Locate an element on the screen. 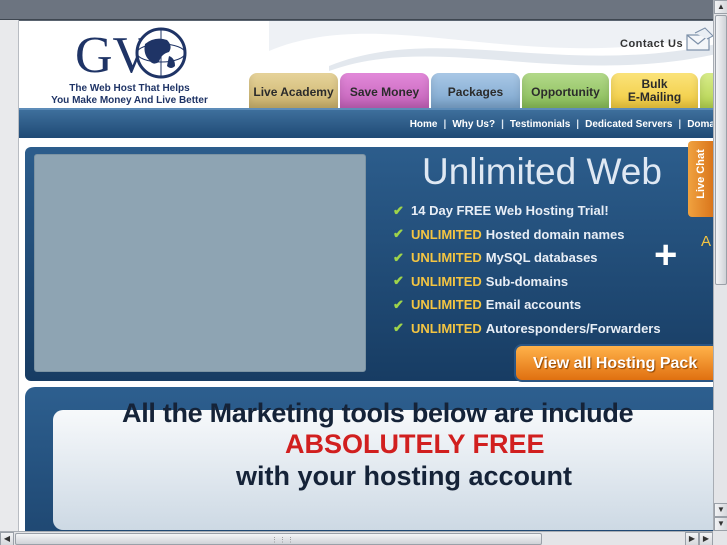 The height and width of the screenshot is (545, 727). feature-text: 14 Day FREE Web Hosting Trial! is located at coordinates (510, 211).